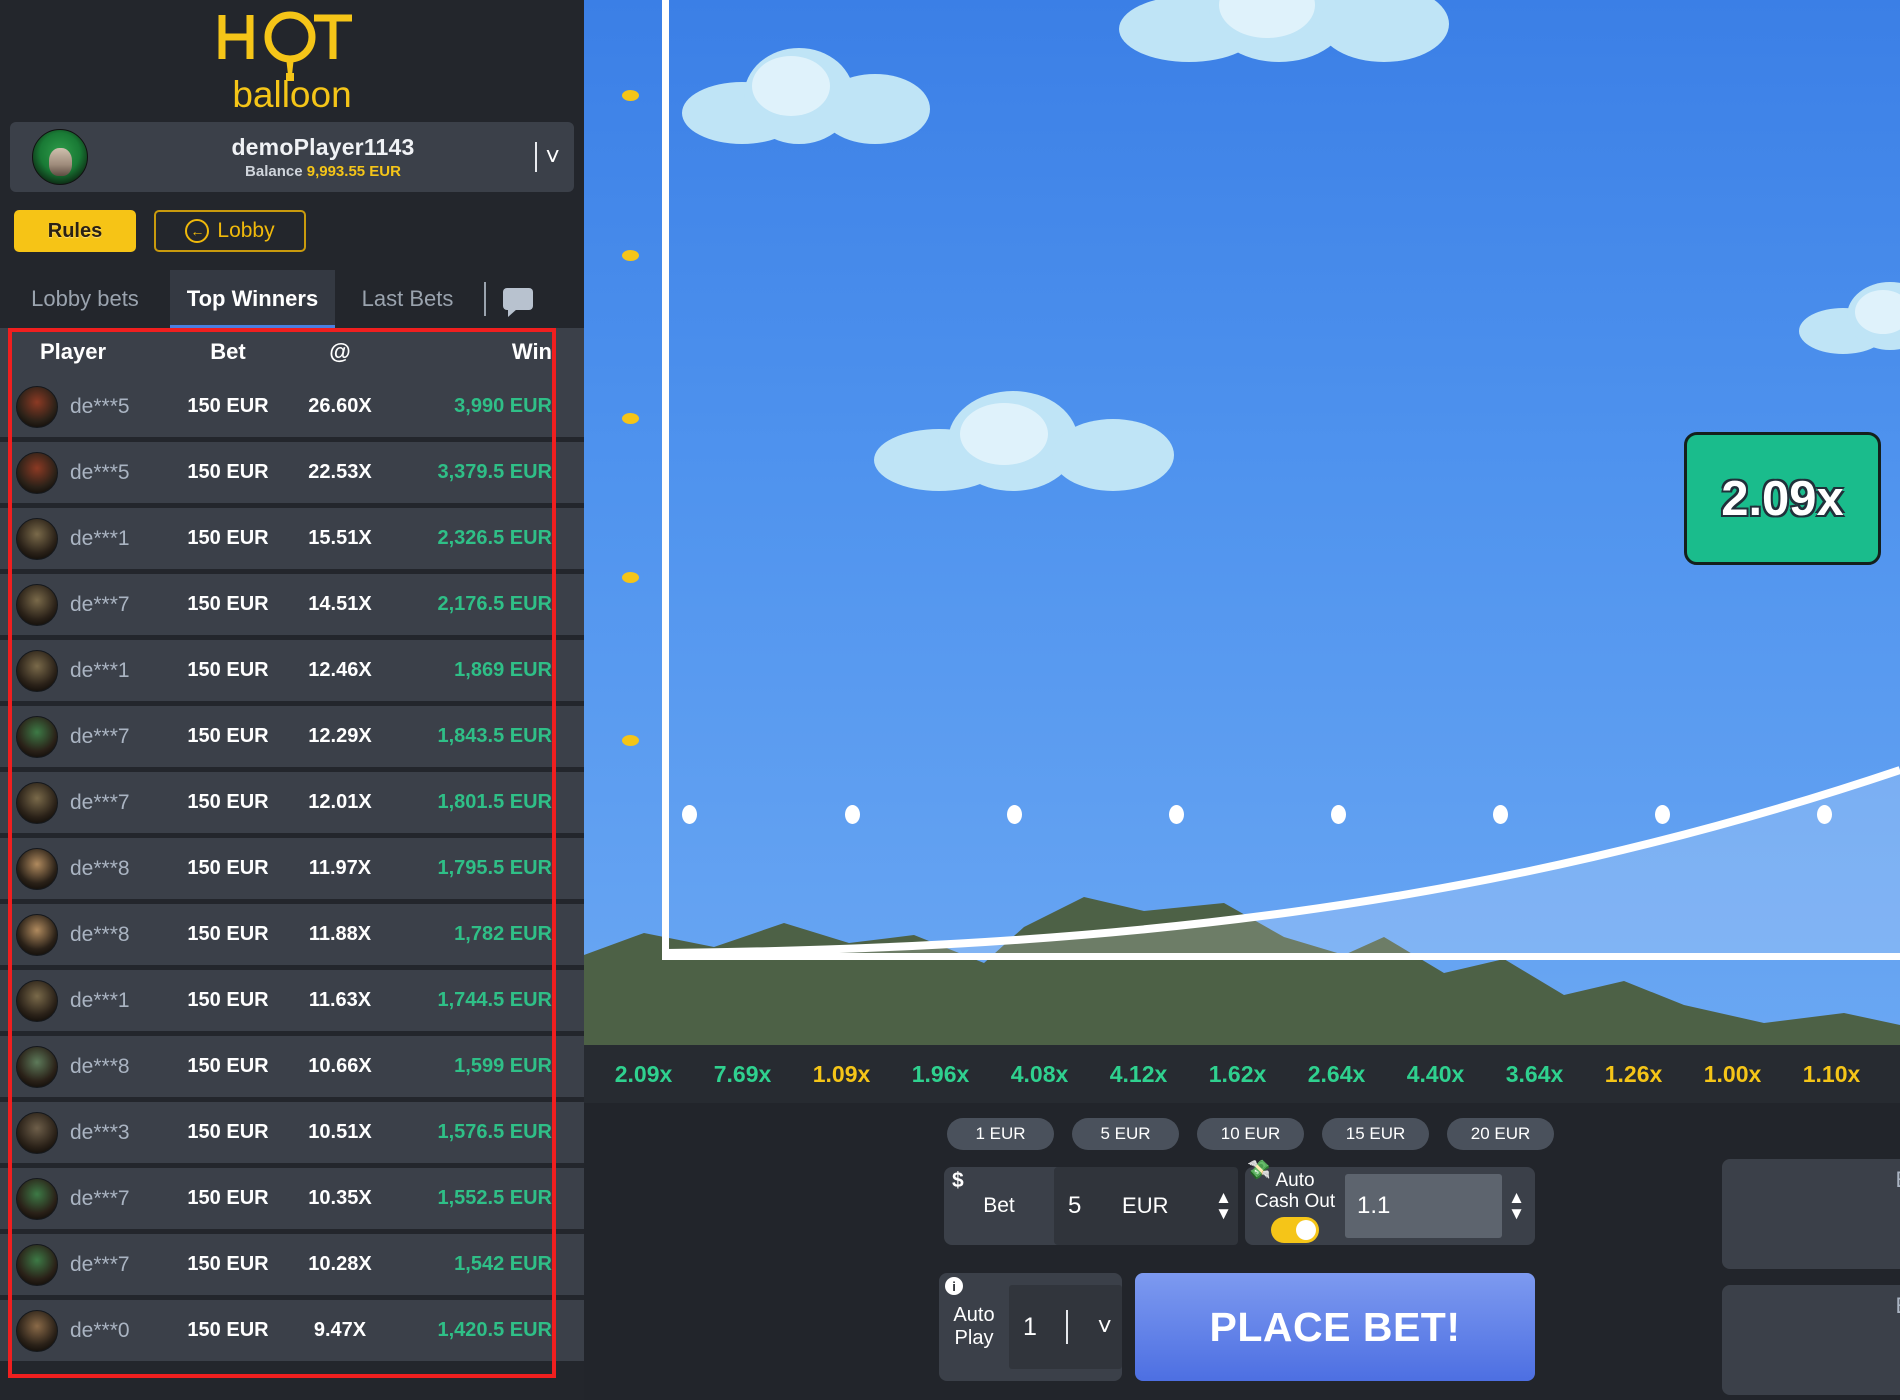 This screenshot has height=1400, width=1900. What do you see at coordinates (1375, 1134) in the screenshot?
I see `quick-bet-button: 15 EUR` at bounding box center [1375, 1134].